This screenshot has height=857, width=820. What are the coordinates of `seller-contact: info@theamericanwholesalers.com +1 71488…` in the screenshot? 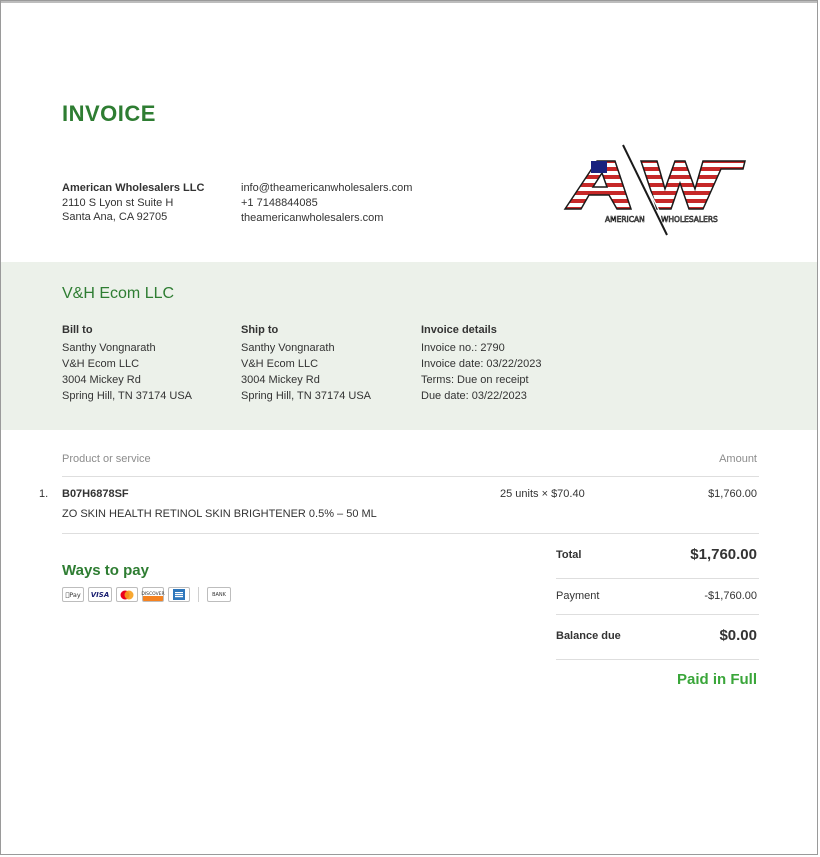 It's located at (326, 203).